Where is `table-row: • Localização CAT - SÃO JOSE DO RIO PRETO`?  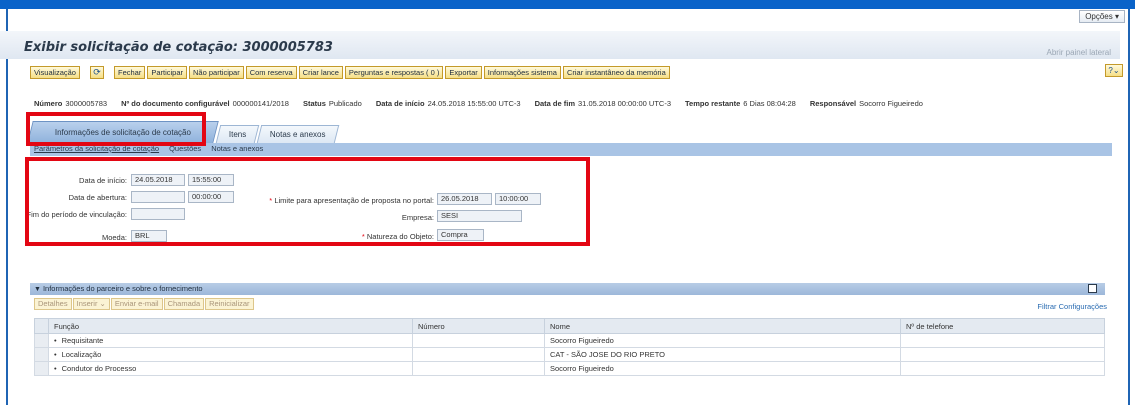 table-row: • Localização CAT - SÃO JOSE DO RIO PRETO is located at coordinates (569, 354).